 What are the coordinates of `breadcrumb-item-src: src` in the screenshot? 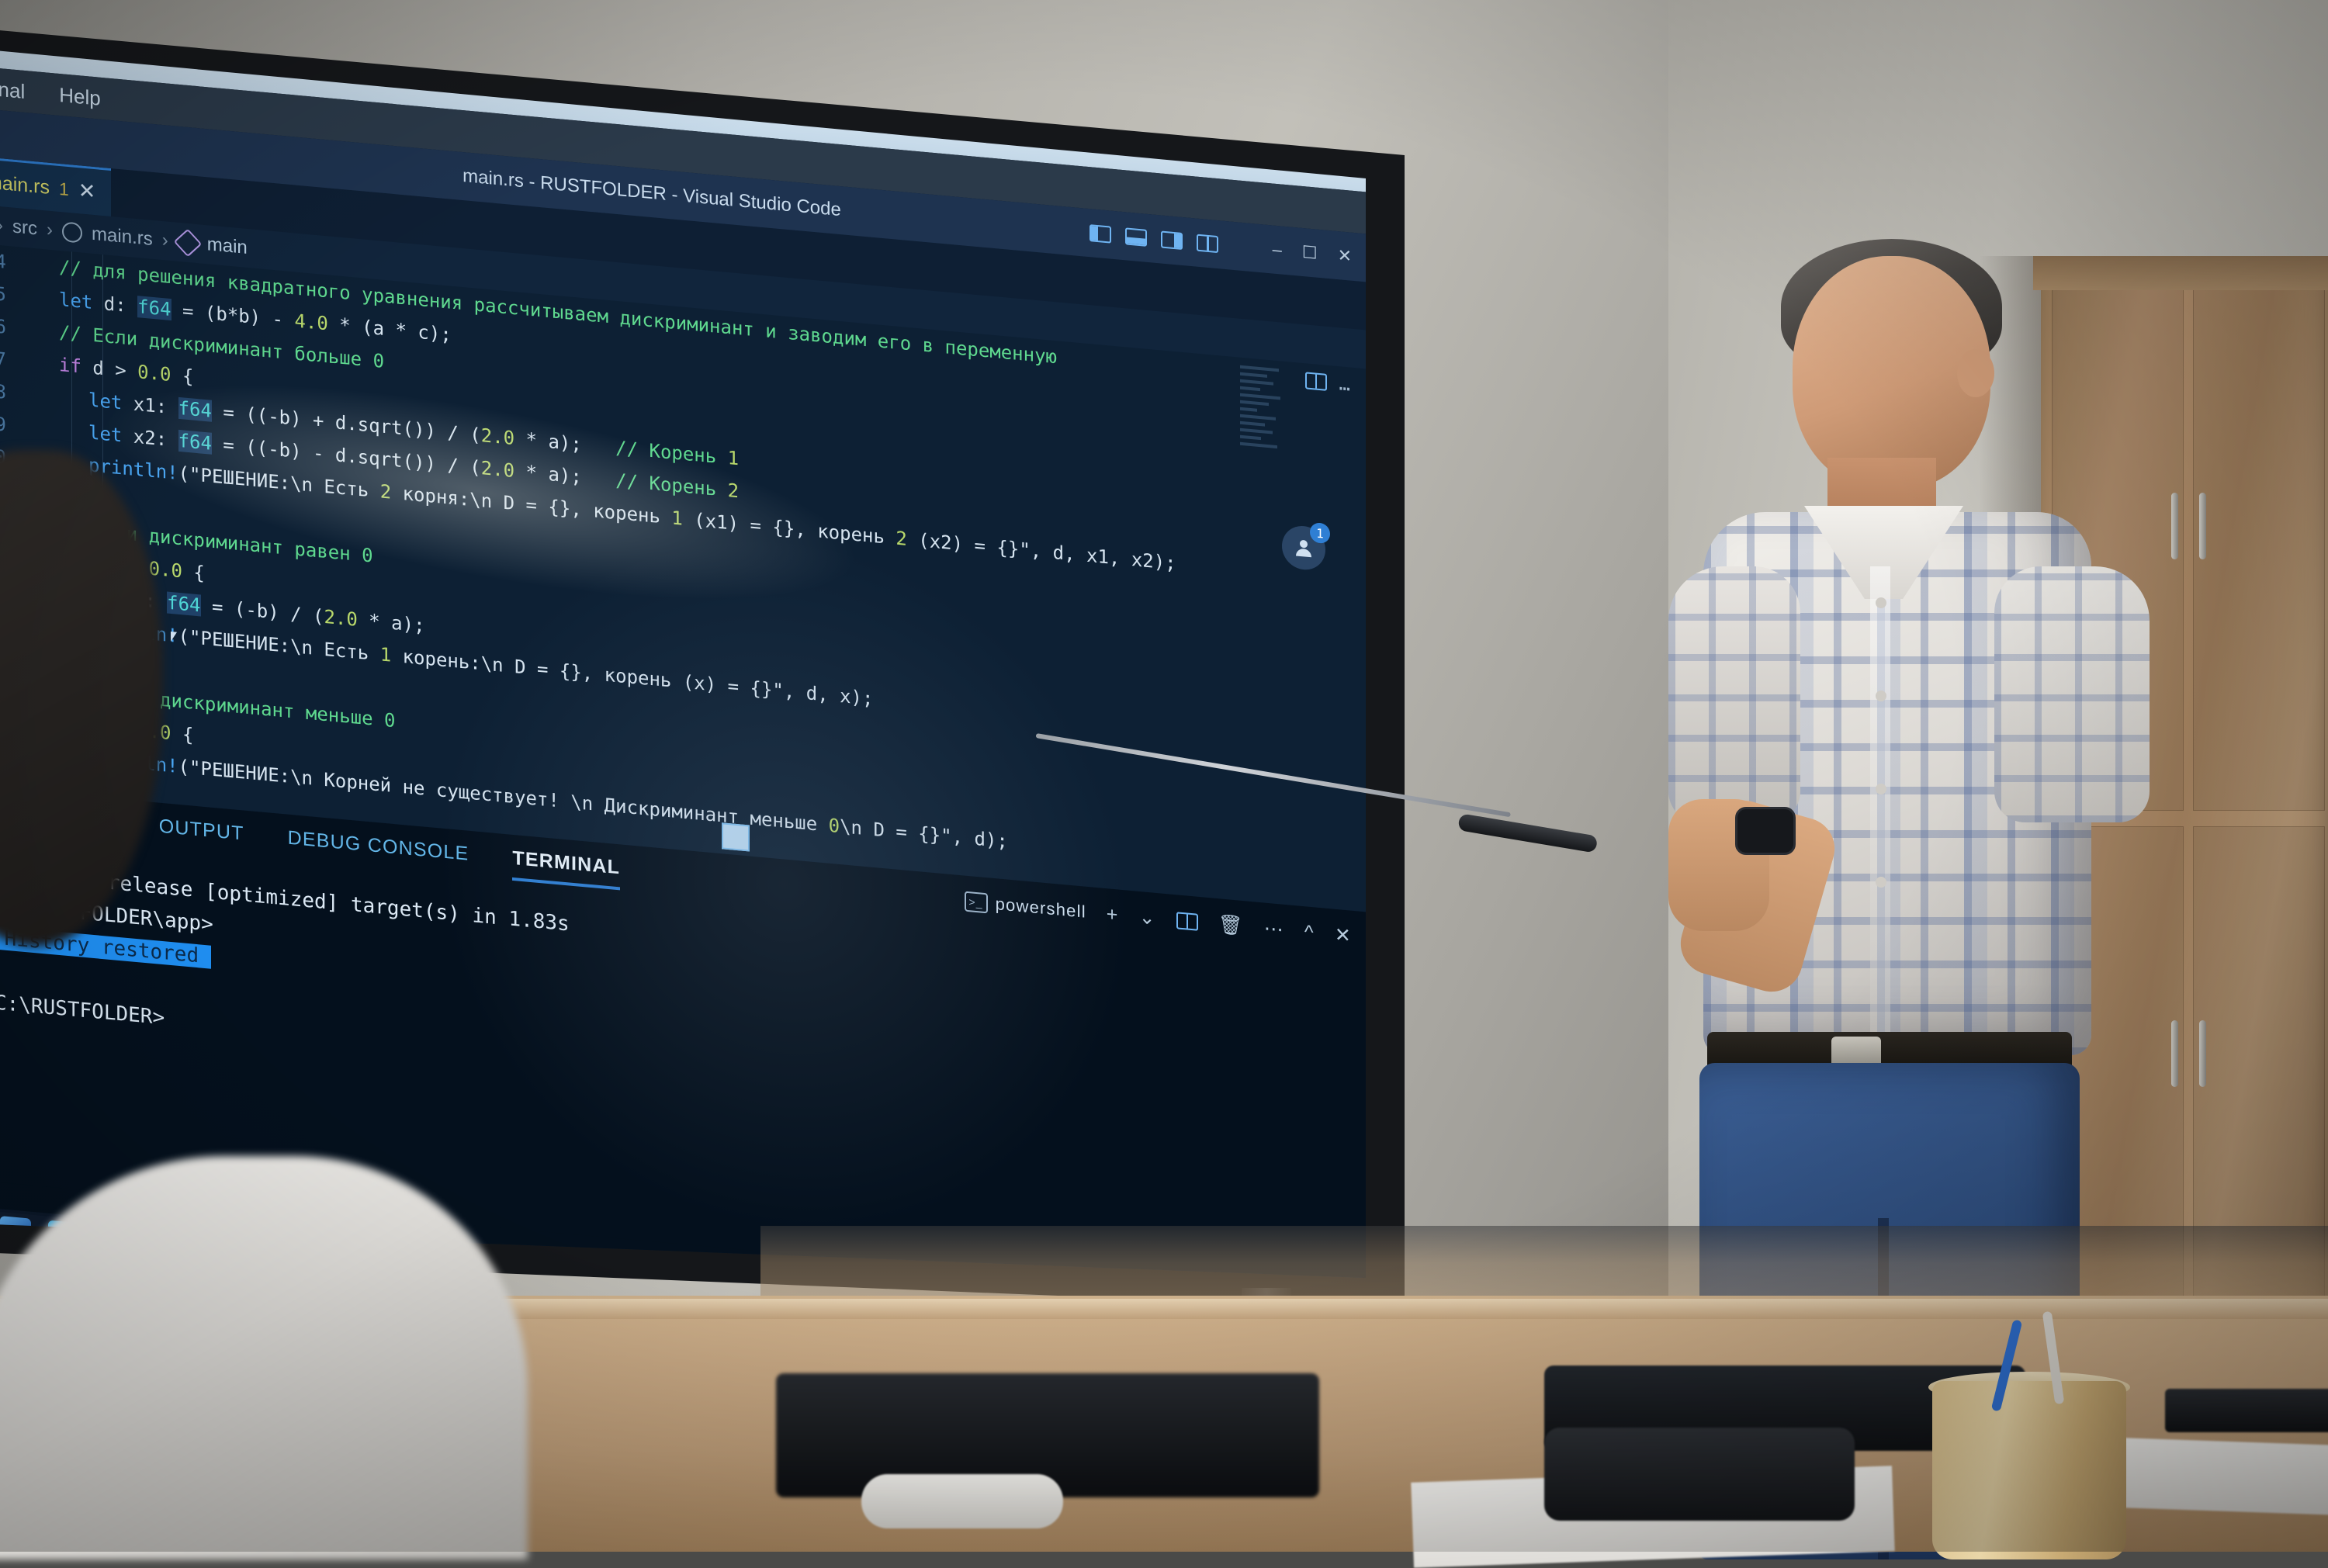 It's located at (25, 228).